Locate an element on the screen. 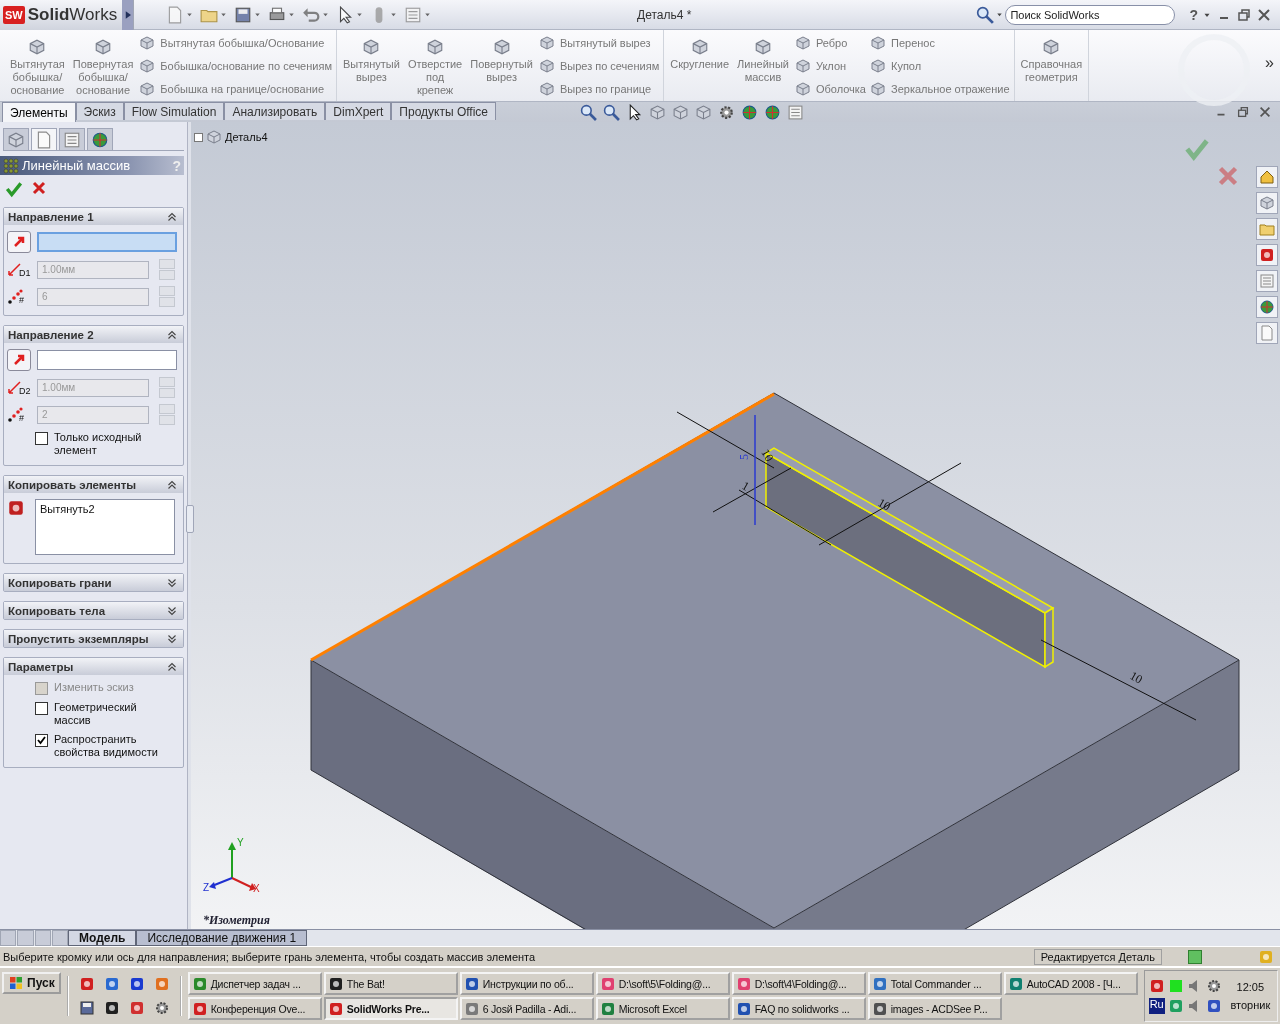  section-header: Пропустить экземпляры is located at coordinates (93, 638).